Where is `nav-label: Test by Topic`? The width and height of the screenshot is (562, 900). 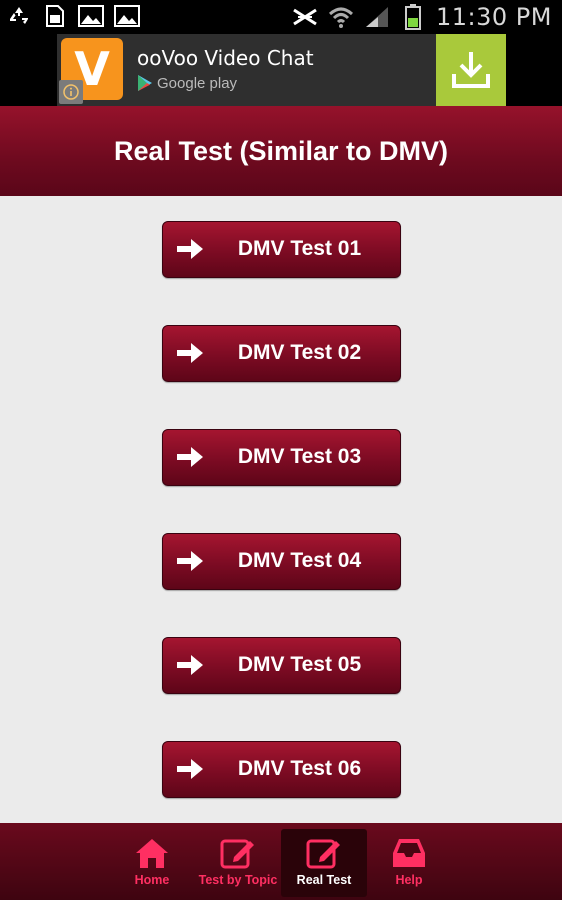 nav-label: Test by Topic is located at coordinates (238, 880).